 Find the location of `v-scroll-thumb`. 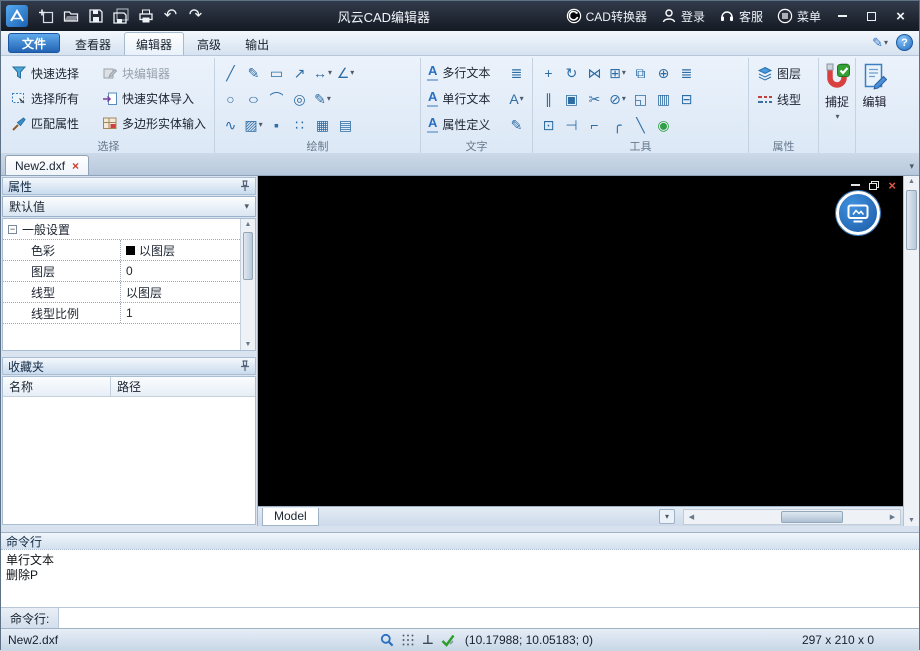

v-scroll-thumb is located at coordinates (911, 220).